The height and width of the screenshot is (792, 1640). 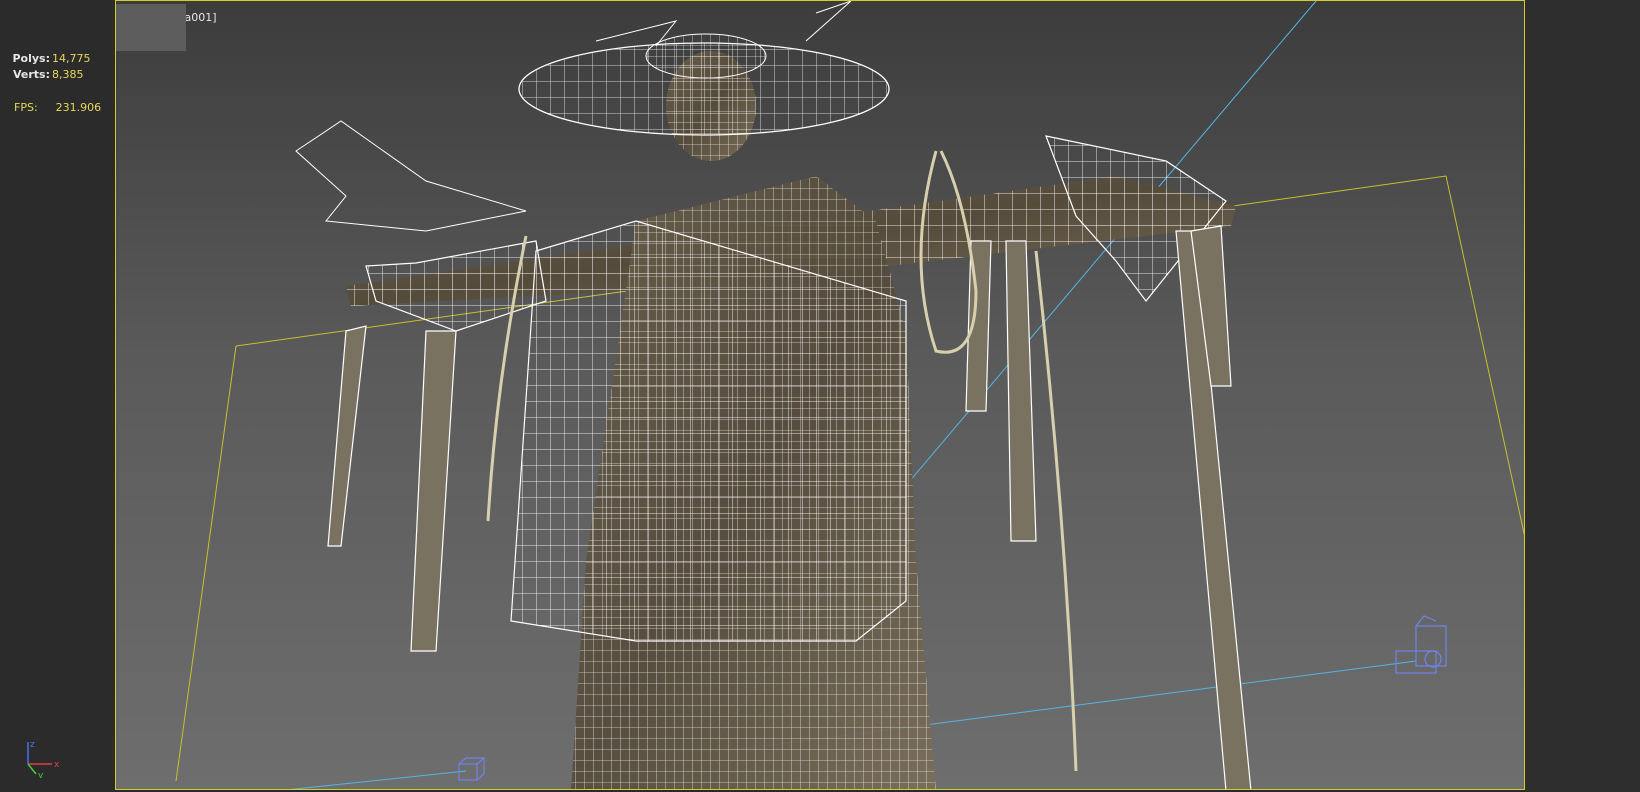 What do you see at coordinates (43, 760) in the screenshot?
I see `axis-gizmo-icon: z x y` at bounding box center [43, 760].